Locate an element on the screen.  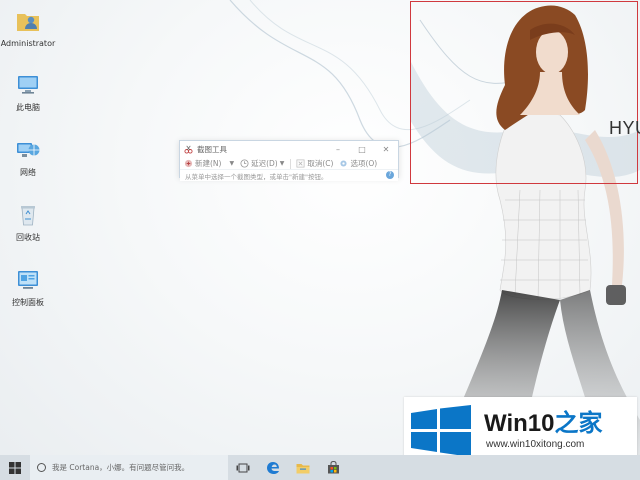
windows-start-icon is located at coordinates (15, 467).